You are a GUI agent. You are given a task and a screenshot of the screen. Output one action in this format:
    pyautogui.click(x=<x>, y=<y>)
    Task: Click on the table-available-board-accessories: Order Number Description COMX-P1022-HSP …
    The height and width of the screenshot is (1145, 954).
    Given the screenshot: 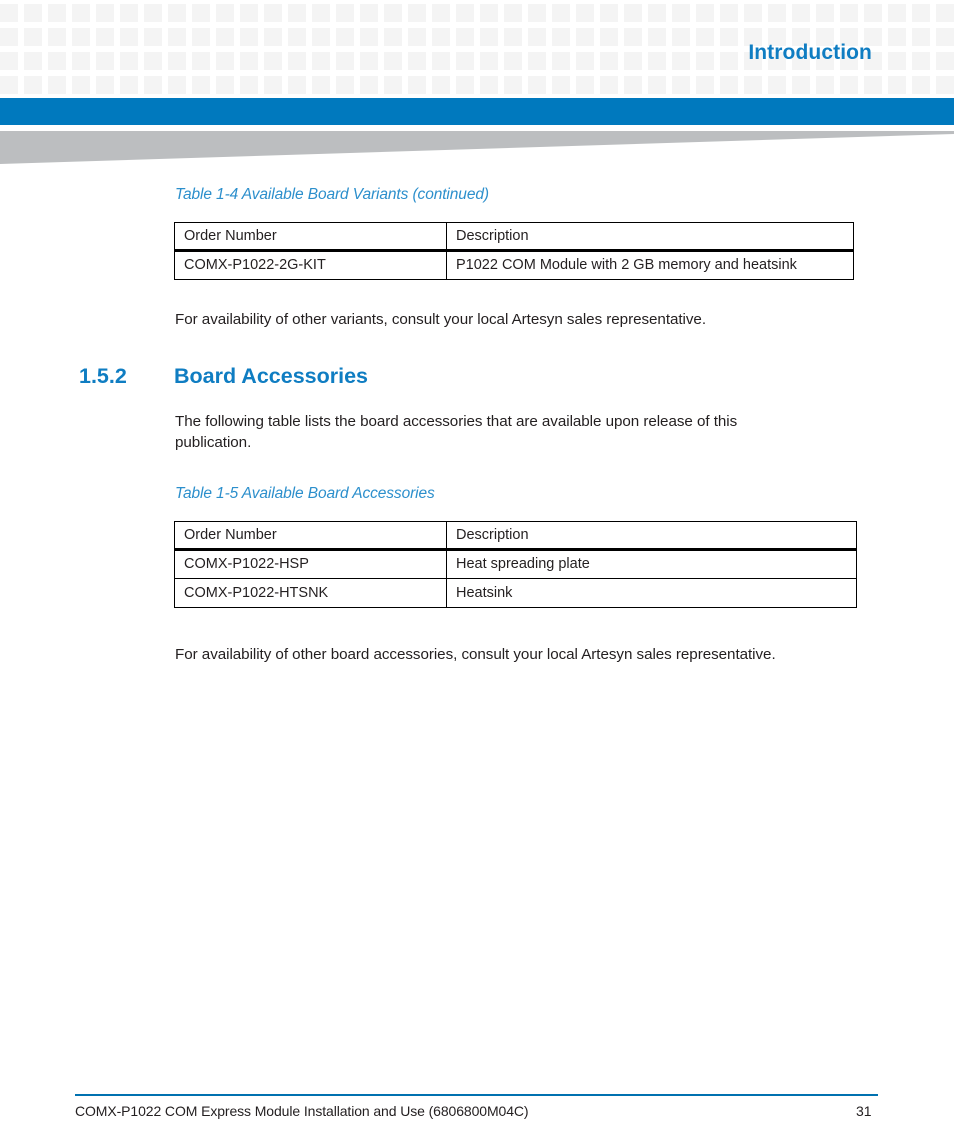 What is the action you would take?
    pyautogui.click(x=515, y=564)
    